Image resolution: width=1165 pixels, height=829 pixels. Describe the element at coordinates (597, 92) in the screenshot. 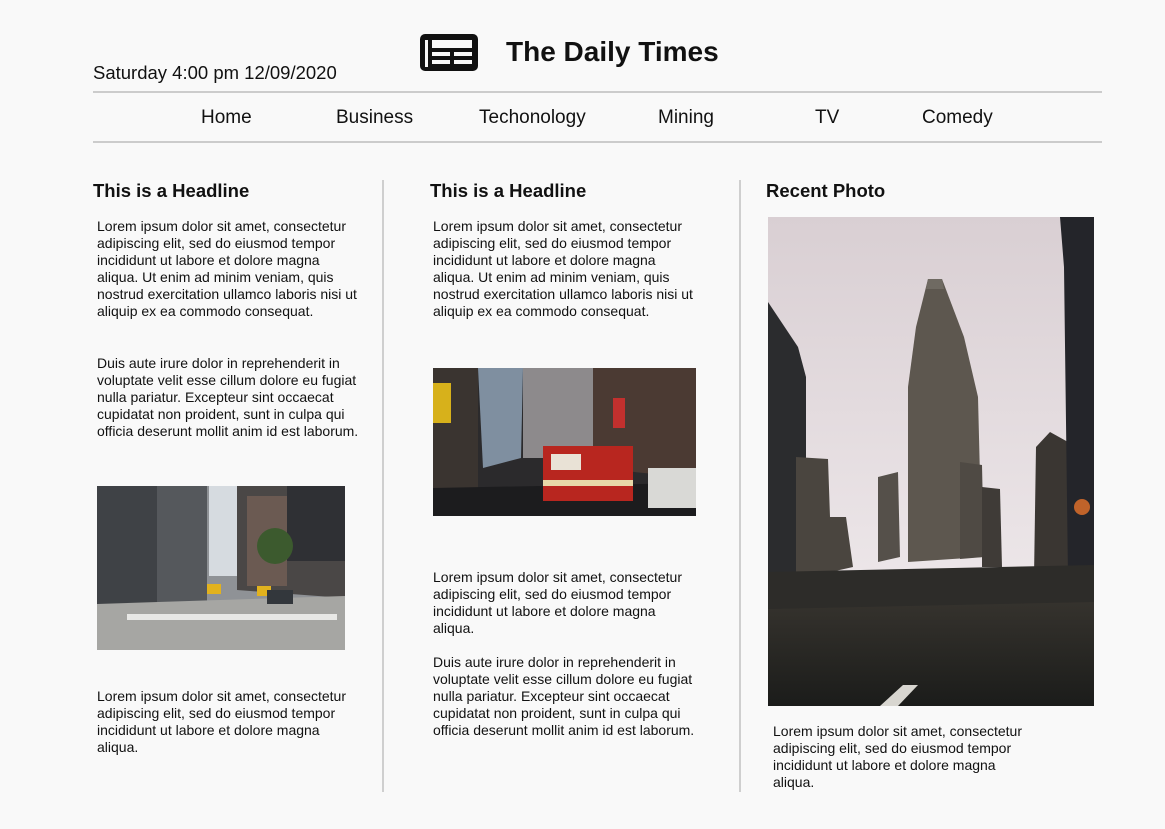

I see `header-divider` at that location.